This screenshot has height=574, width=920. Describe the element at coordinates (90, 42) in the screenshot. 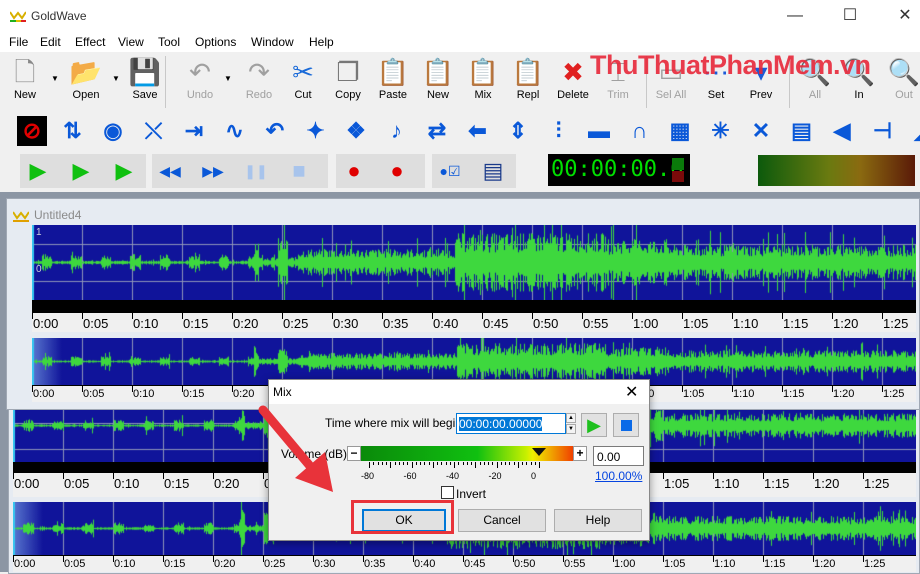

I see `menu-effect: Effect` at that location.